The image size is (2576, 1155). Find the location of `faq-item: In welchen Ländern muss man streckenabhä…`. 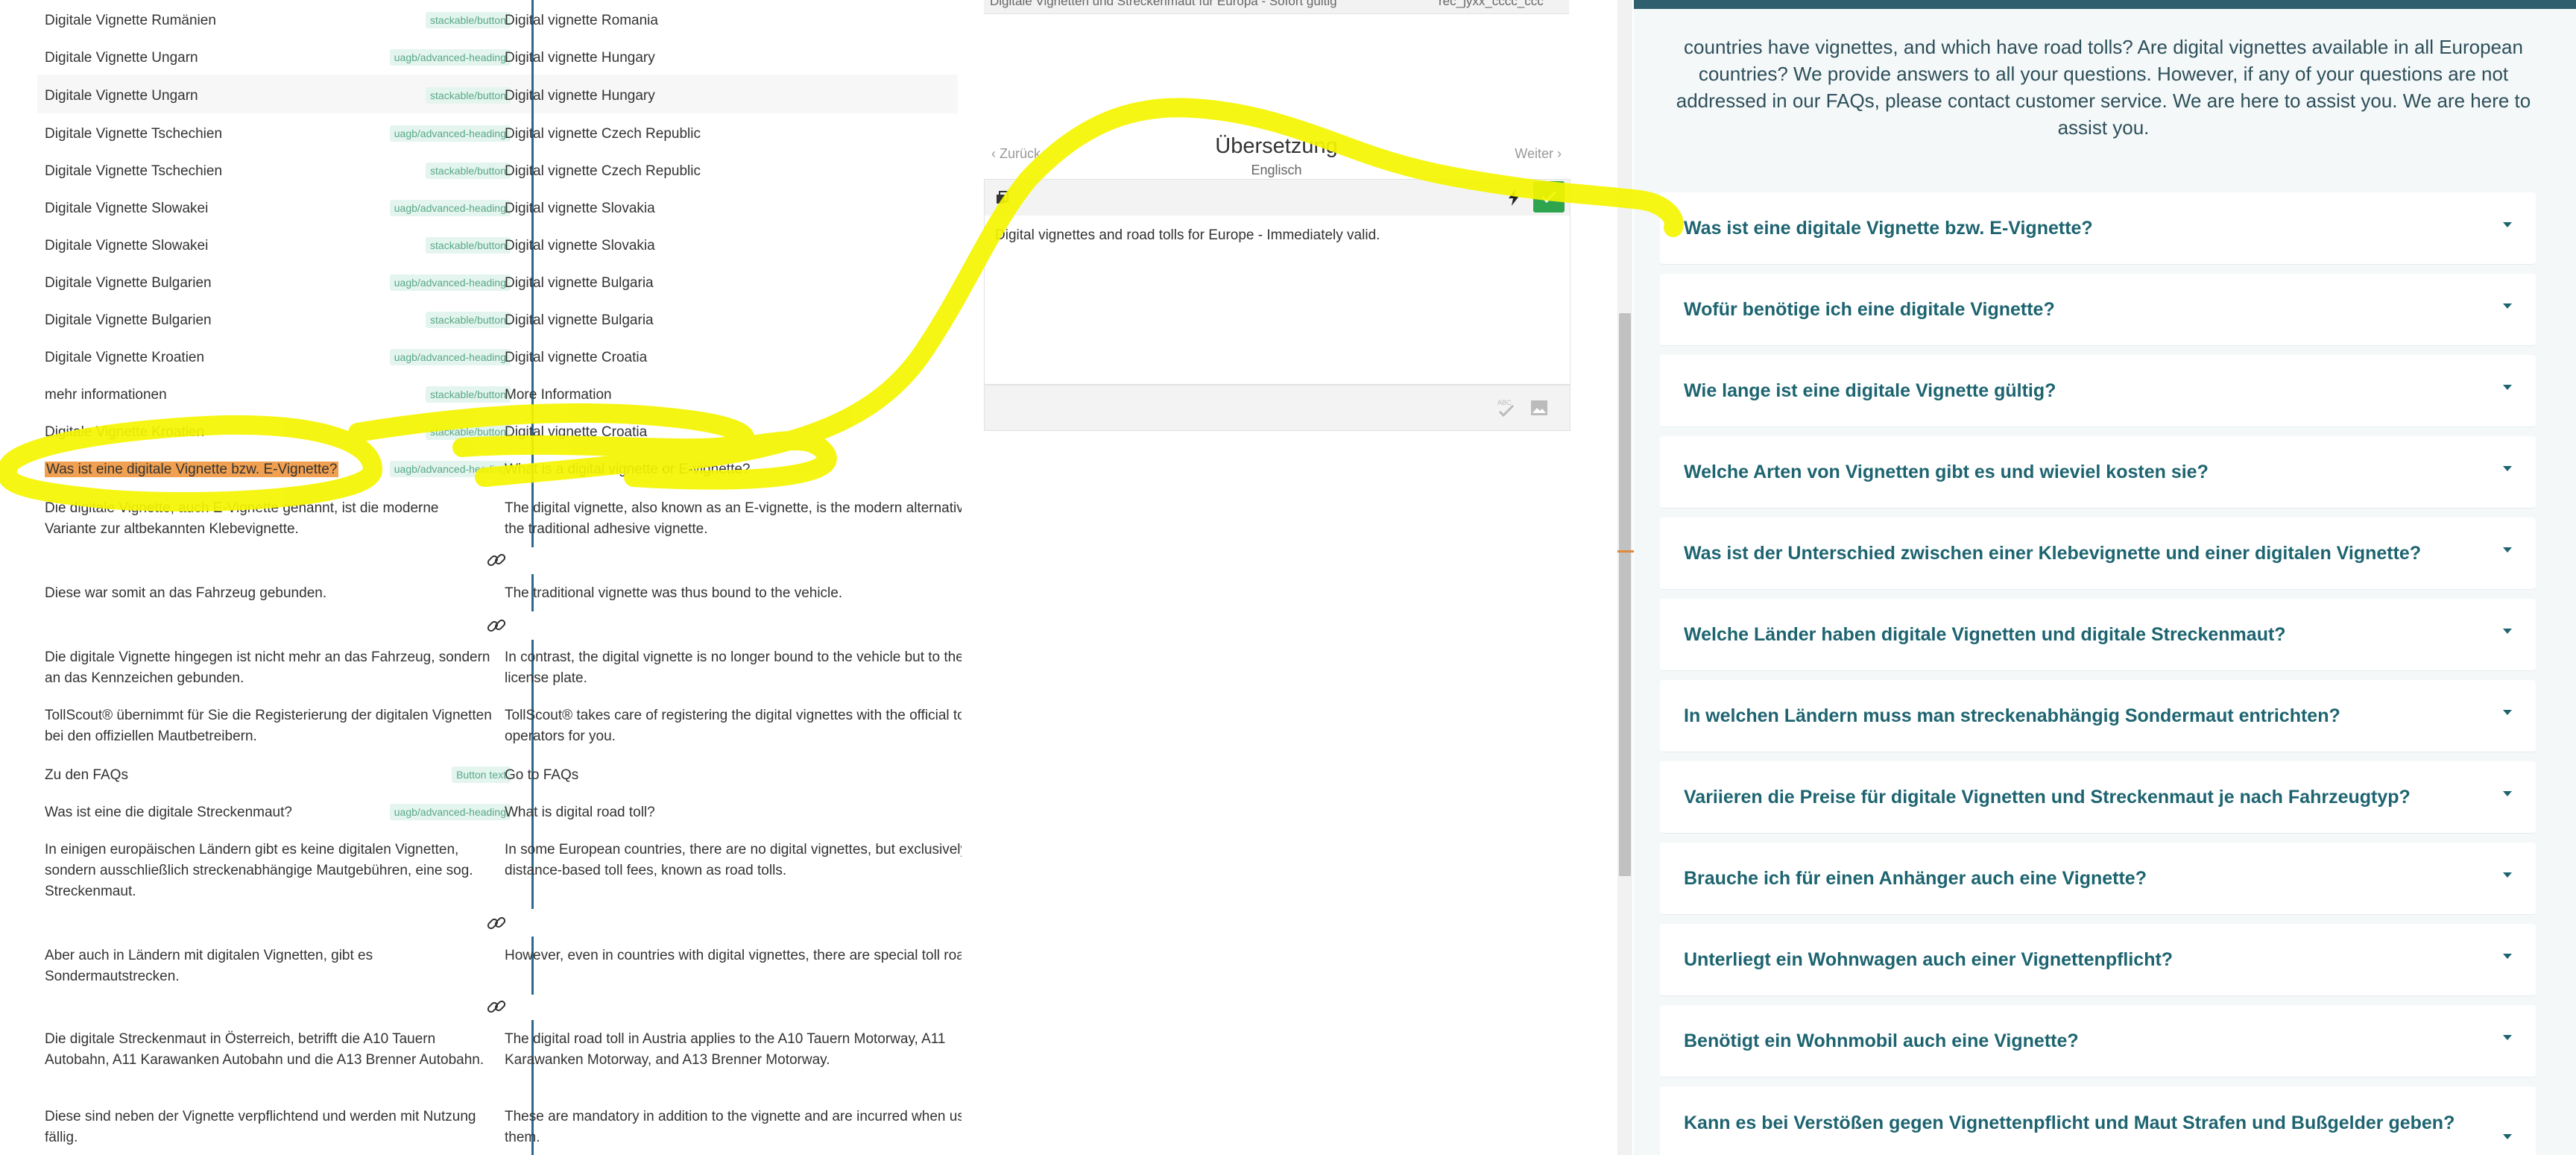

faq-item: In welchen Ländern muss man streckenabhä… is located at coordinates (2098, 716).